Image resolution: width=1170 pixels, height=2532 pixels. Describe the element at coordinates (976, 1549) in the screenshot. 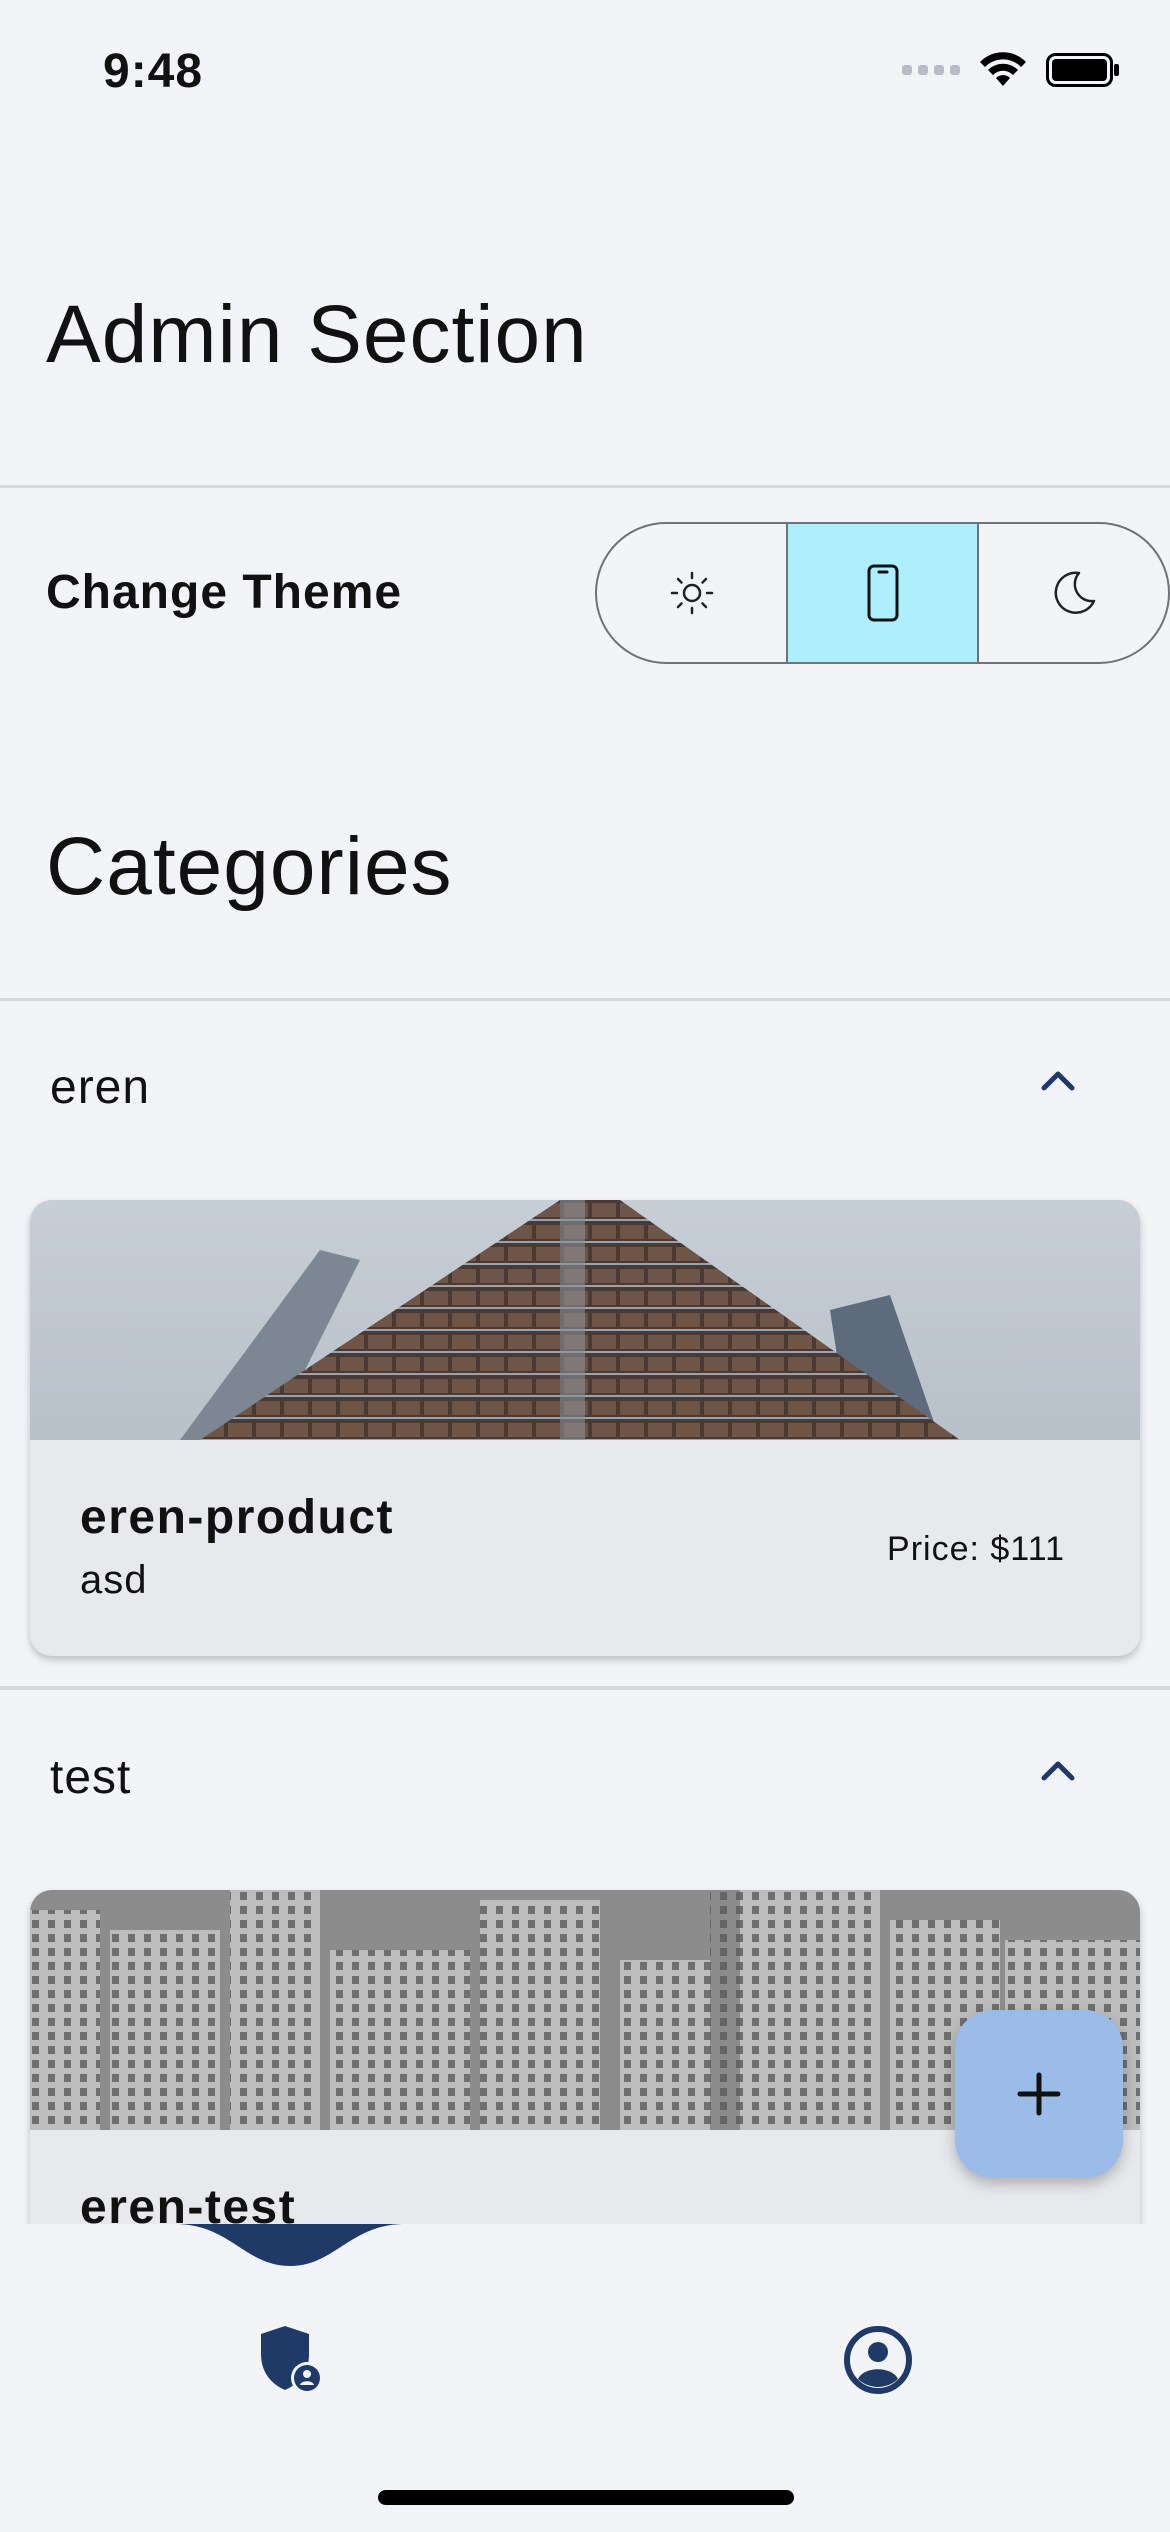

I see `product-price: Price: $111` at that location.